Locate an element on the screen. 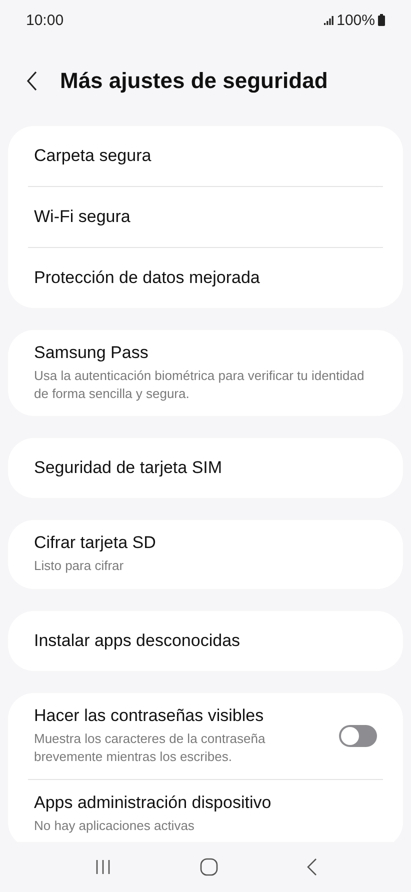 Image resolution: width=411 pixels, height=892 pixels. setting-title: Apps administración dispositivo is located at coordinates (205, 802).